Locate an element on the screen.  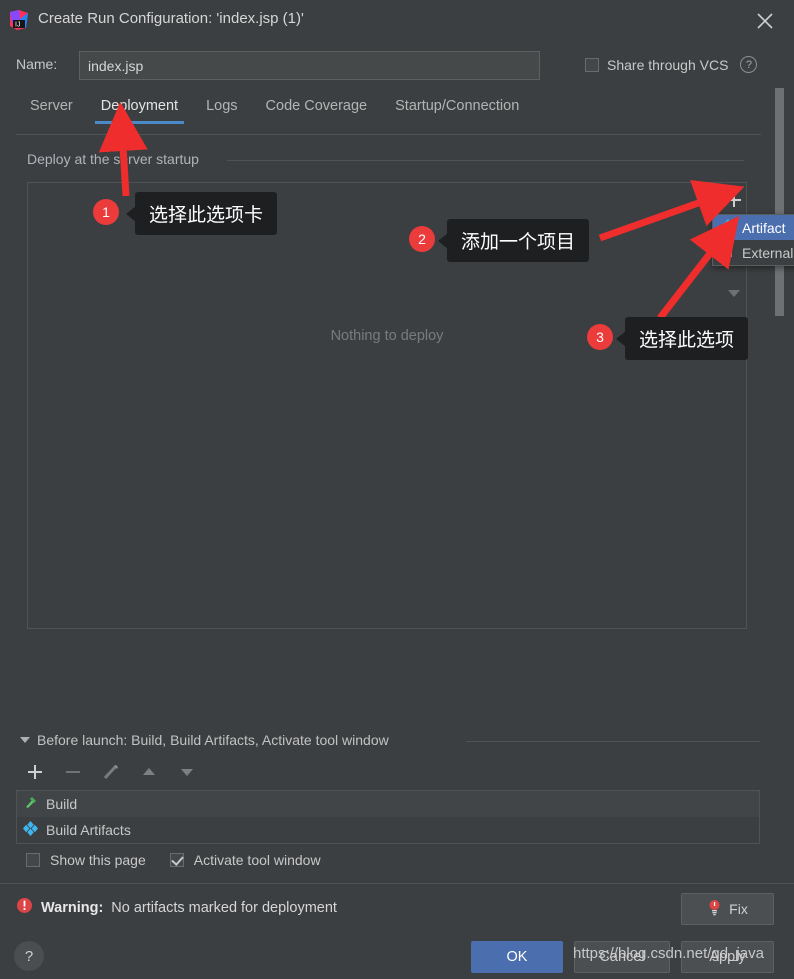
before-launch-toolbar is located at coordinates (111, 772).